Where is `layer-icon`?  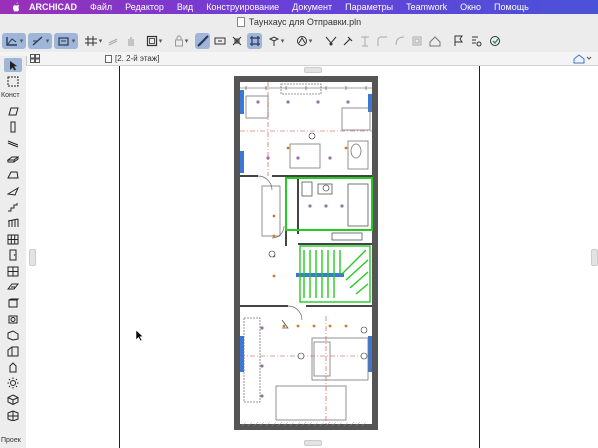 layer-icon is located at coordinates (11, 41).